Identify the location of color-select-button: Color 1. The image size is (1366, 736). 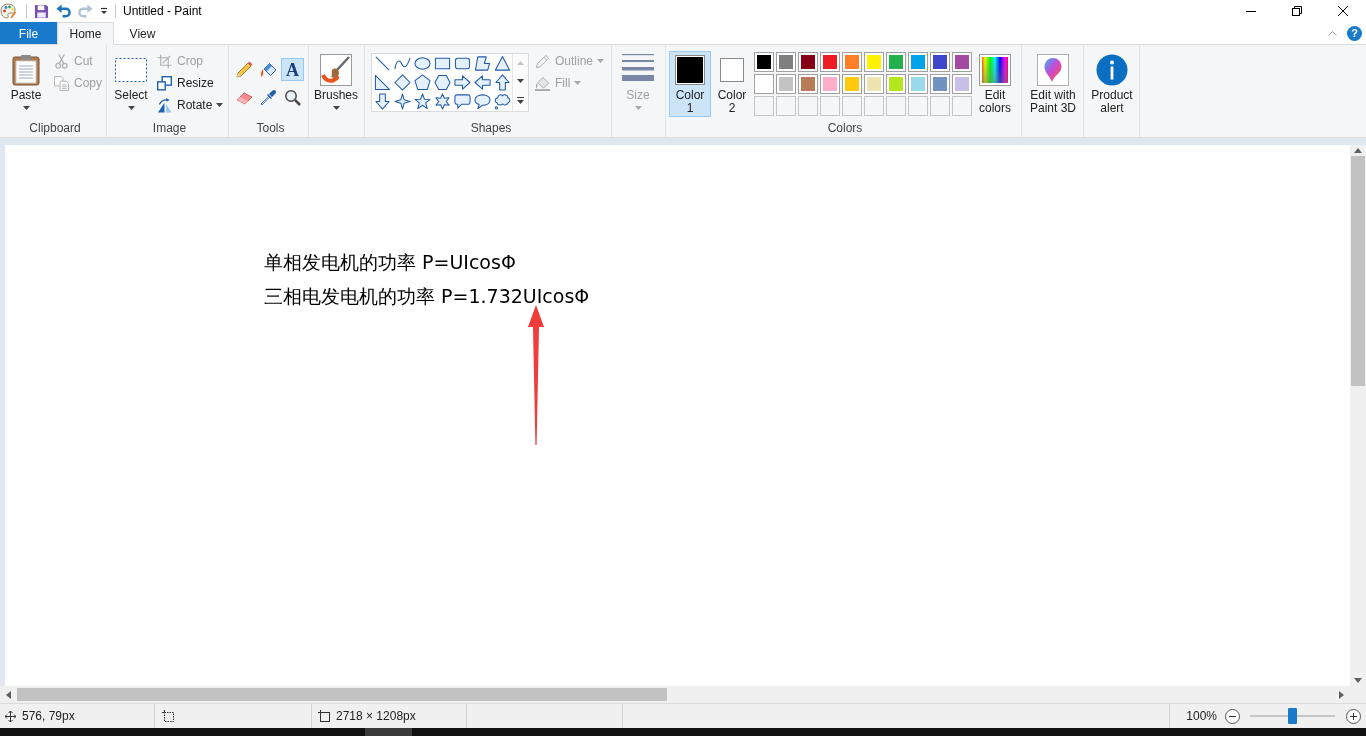
(690, 84).